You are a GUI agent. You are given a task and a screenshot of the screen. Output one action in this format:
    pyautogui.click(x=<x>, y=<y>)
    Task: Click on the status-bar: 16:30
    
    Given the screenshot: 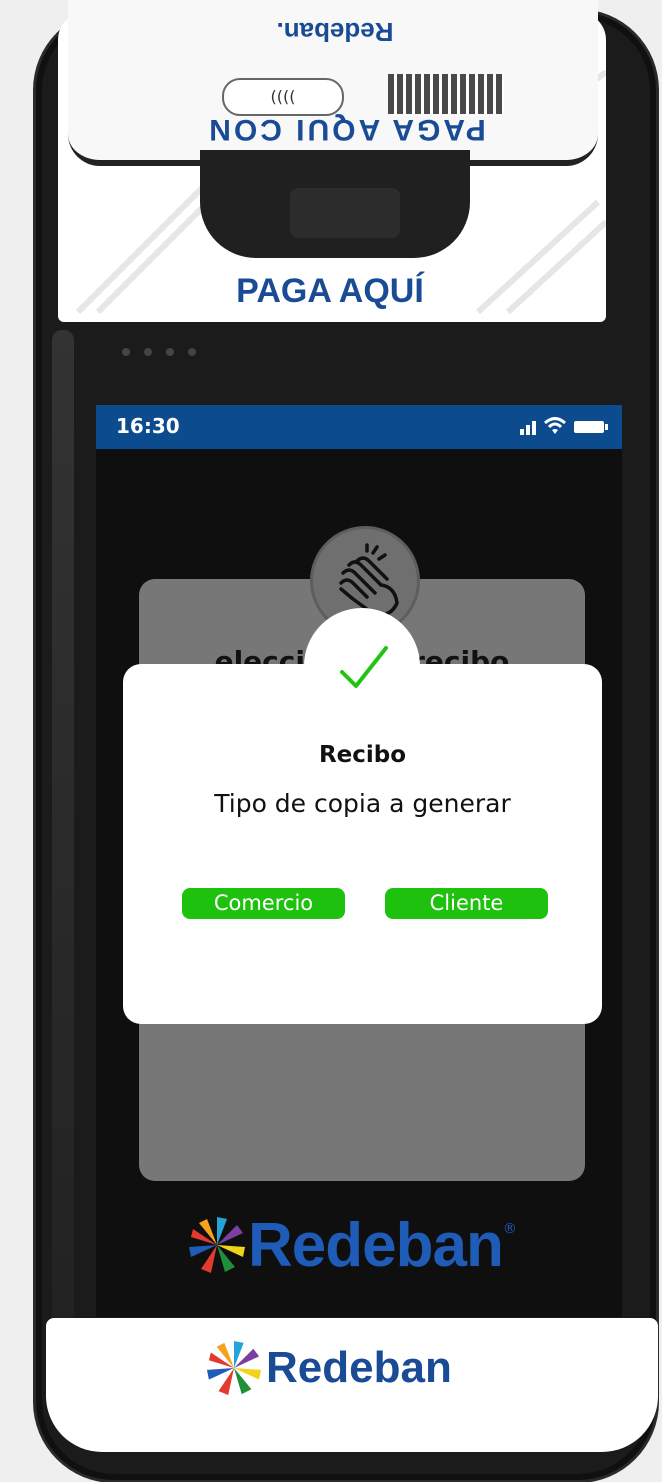 What is the action you would take?
    pyautogui.click(x=359, y=427)
    